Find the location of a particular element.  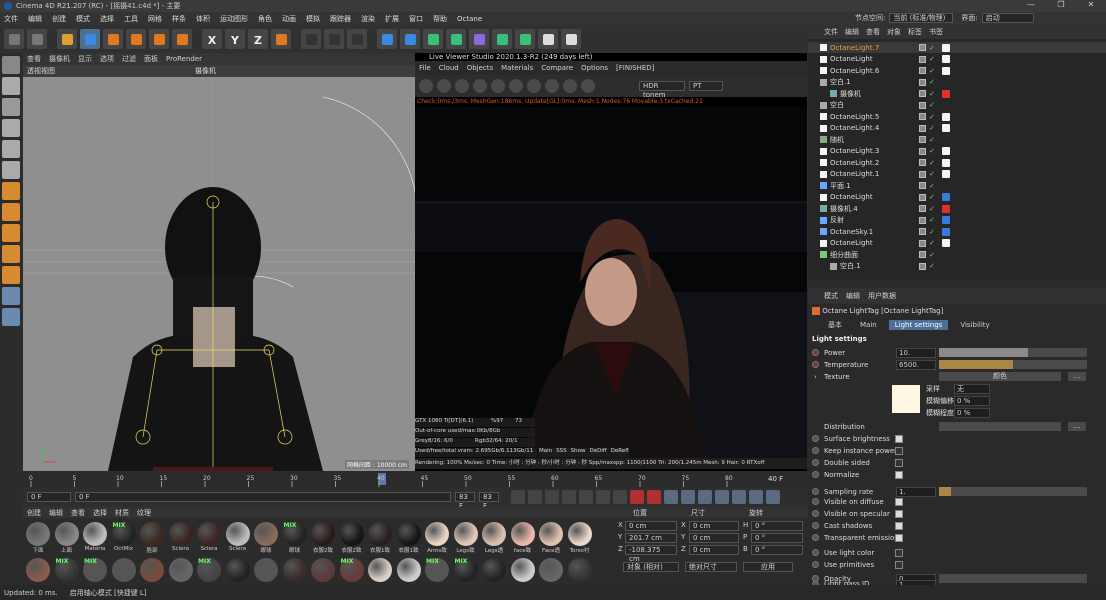

material-swatch: 脸部 is located at coordinates (152, 540).